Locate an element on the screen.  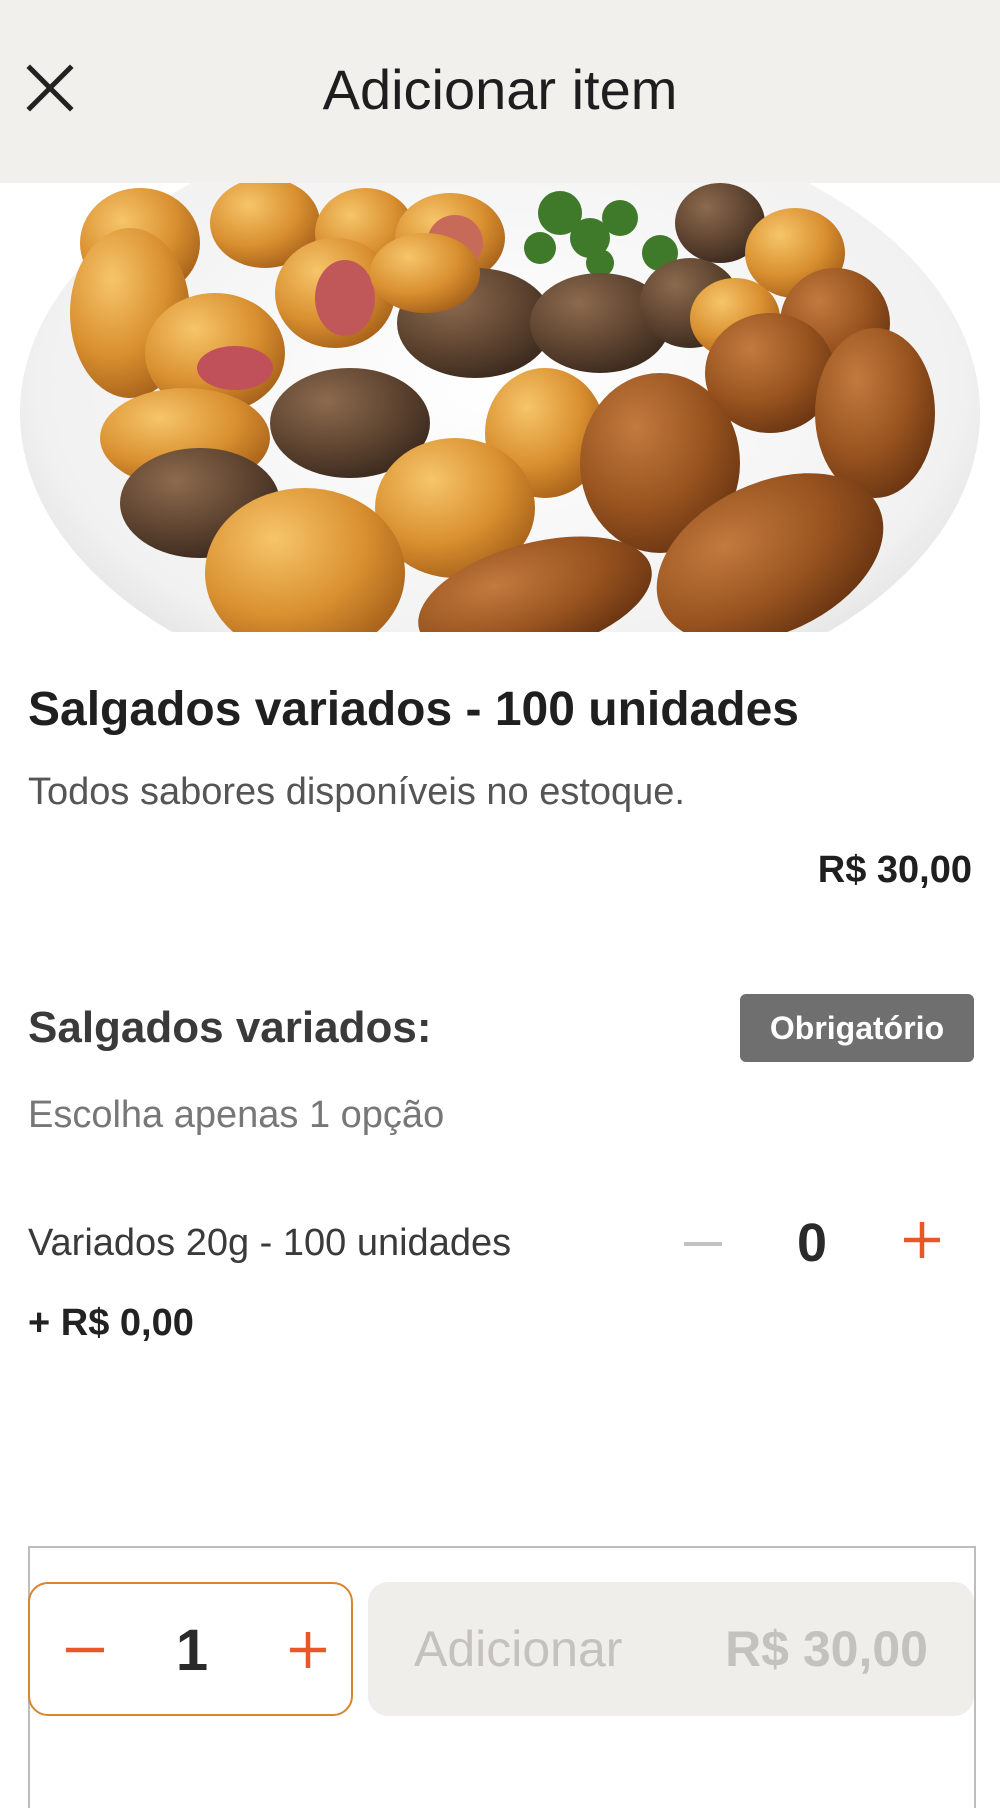
quantity-stepper: 1 is located at coordinates (190, 1649).